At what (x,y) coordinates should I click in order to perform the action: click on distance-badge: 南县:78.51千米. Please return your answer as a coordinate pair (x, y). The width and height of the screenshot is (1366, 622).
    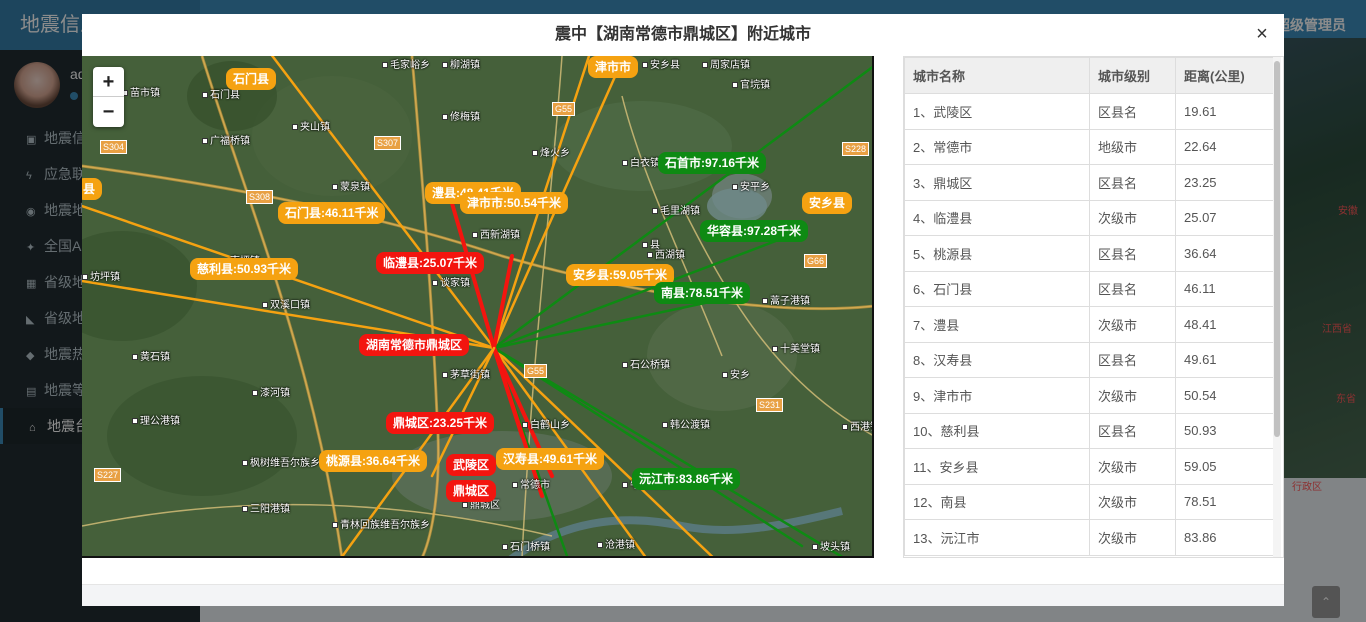
    Looking at the image, I should click on (702, 293).